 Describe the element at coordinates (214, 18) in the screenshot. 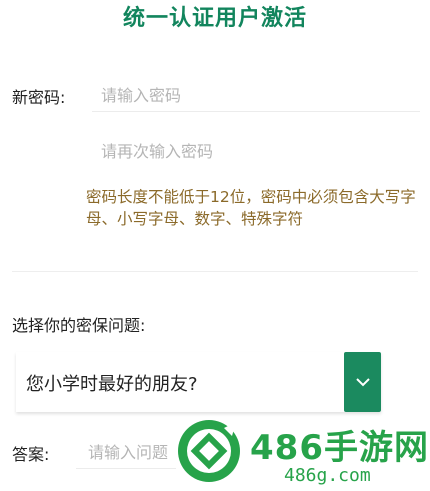

I see `page-title: 统一认证用户激活` at that location.